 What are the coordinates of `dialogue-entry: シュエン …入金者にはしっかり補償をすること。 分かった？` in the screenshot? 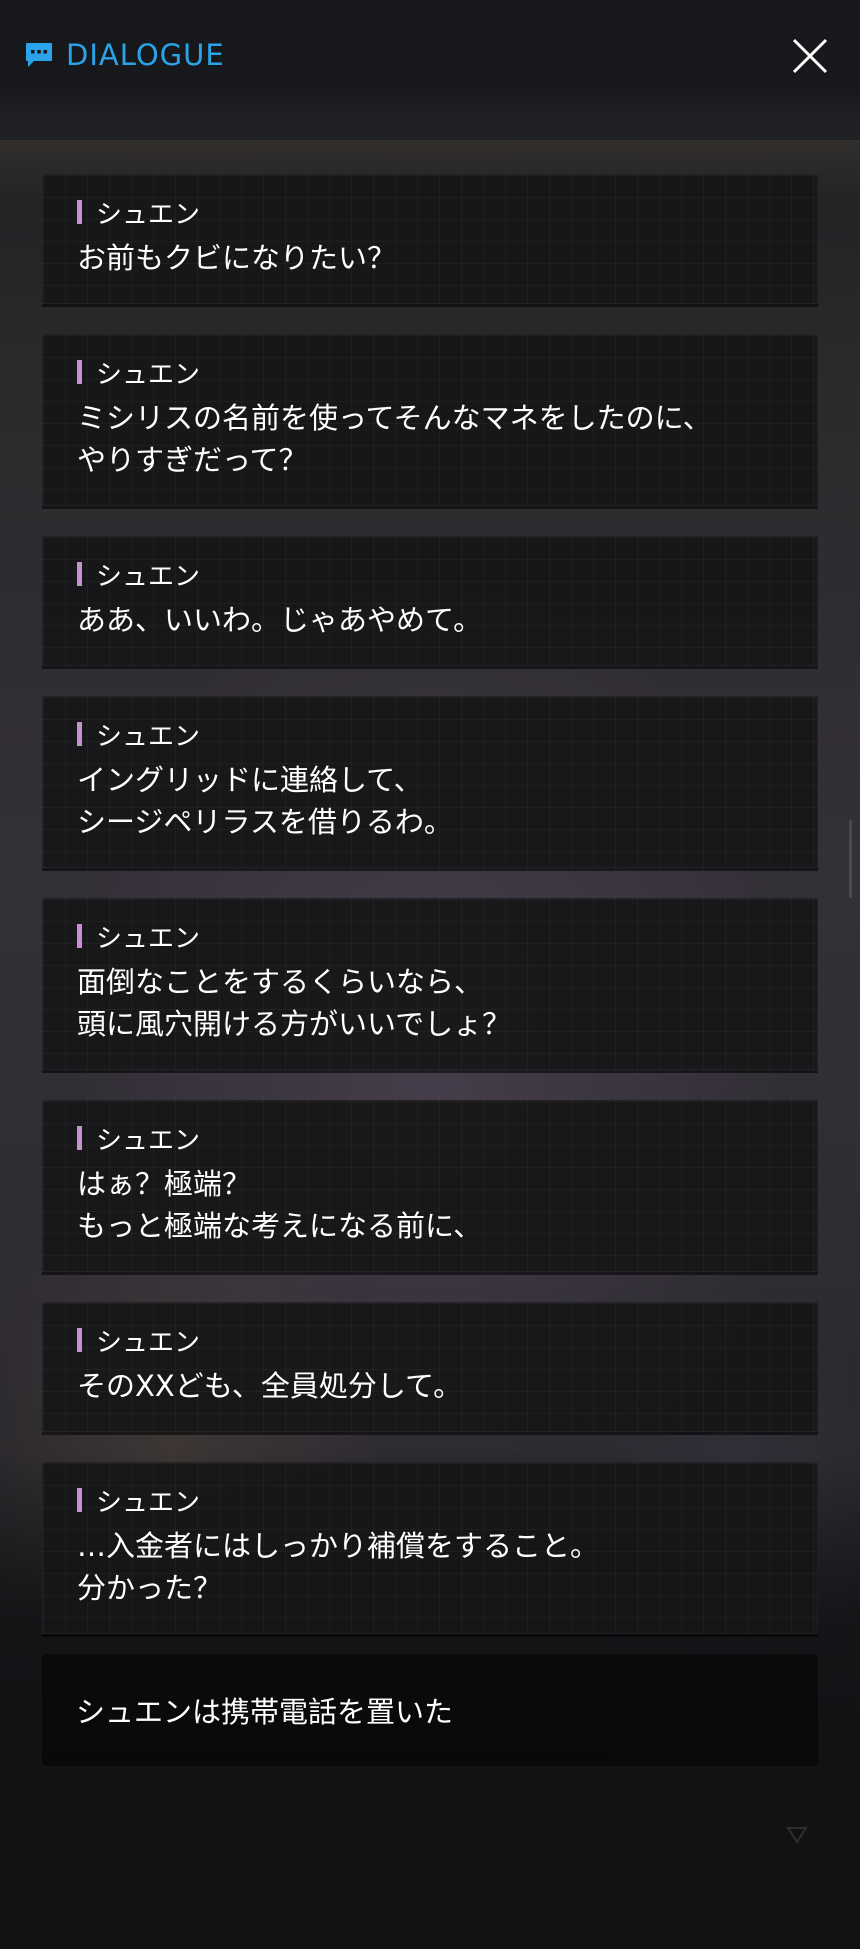 It's located at (430, 1548).